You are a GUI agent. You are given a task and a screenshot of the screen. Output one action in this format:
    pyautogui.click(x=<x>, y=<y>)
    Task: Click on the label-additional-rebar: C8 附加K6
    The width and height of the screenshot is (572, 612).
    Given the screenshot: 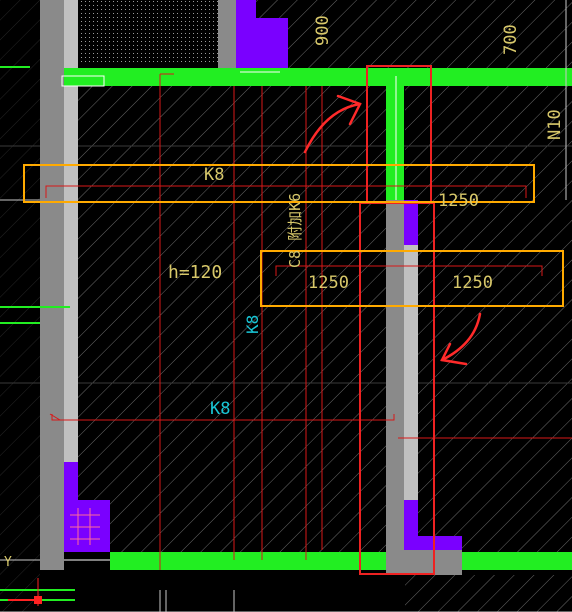 What is the action you would take?
    pyautogui.click(x=295, y=230)
    